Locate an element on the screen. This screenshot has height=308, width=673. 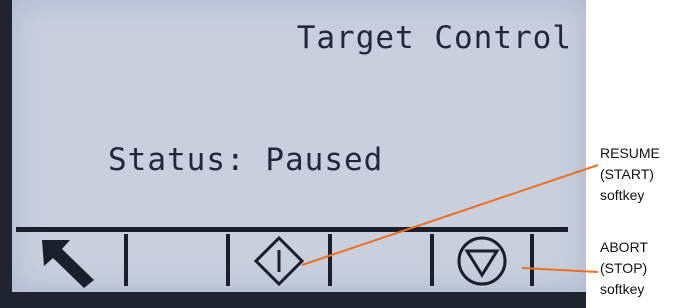
abort-callout-line3: softkey is located at coordinates (622, 289).